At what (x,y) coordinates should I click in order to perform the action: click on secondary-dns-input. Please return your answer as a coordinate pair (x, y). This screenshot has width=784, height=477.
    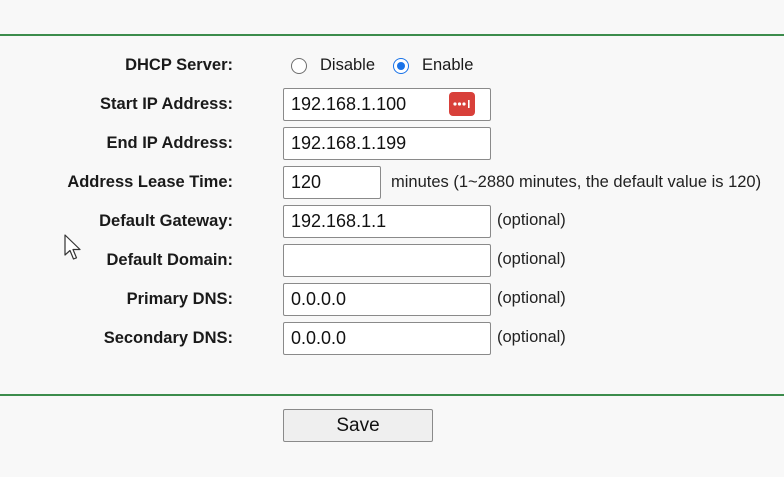
    Looking at the image, I should click on (387, 338).